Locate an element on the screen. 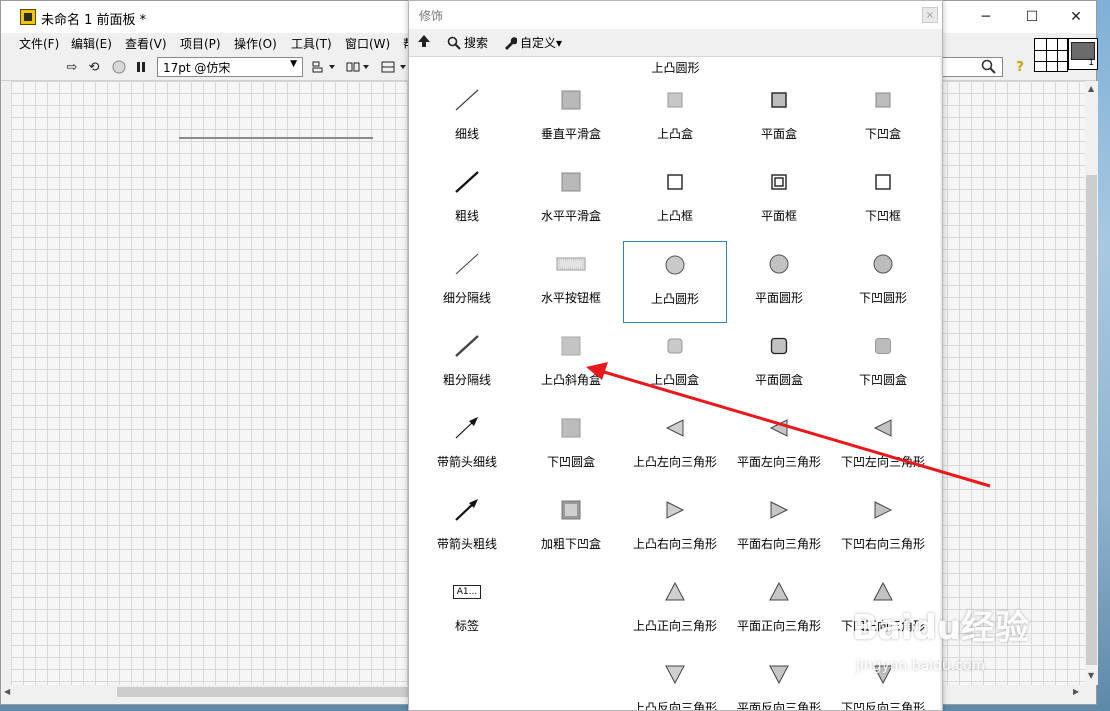  flat-frame-icon is located at coordinates (779, 182).